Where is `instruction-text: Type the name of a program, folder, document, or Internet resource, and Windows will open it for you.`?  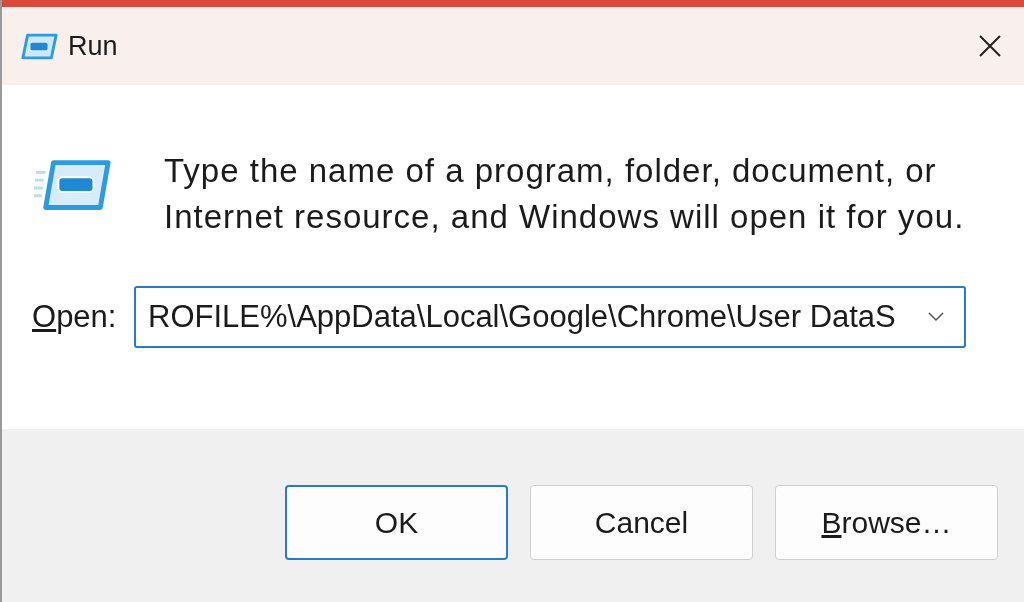
instruction-text: Type the name of a program, folder, document, or Internet resource, and Windows will open it for you. is located at coordinates (565, 194).